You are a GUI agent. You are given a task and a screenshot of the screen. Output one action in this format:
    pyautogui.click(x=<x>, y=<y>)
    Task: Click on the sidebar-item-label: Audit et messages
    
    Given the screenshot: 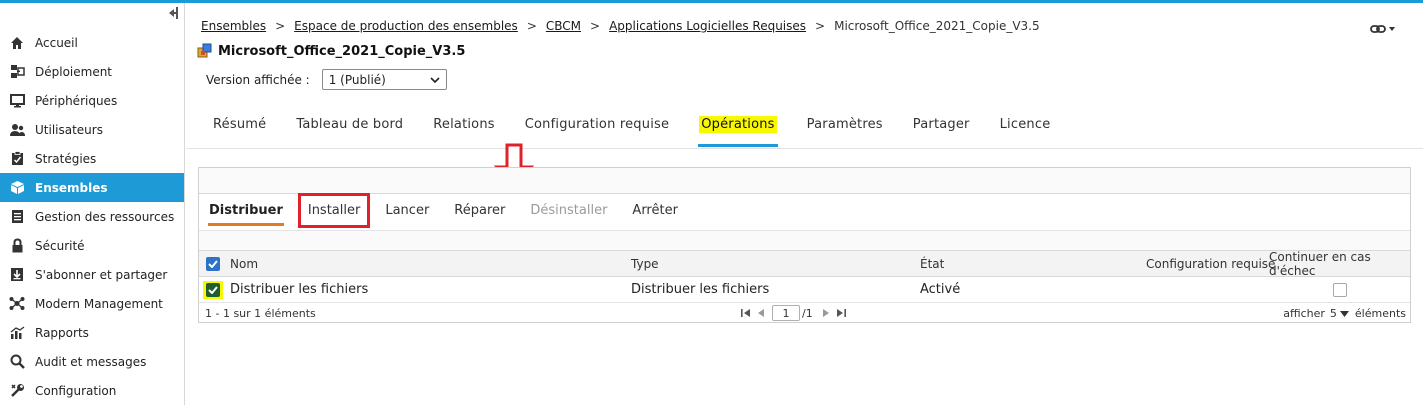 What is the action you would take?
    pyautogui.click(x=91, y=361)
    